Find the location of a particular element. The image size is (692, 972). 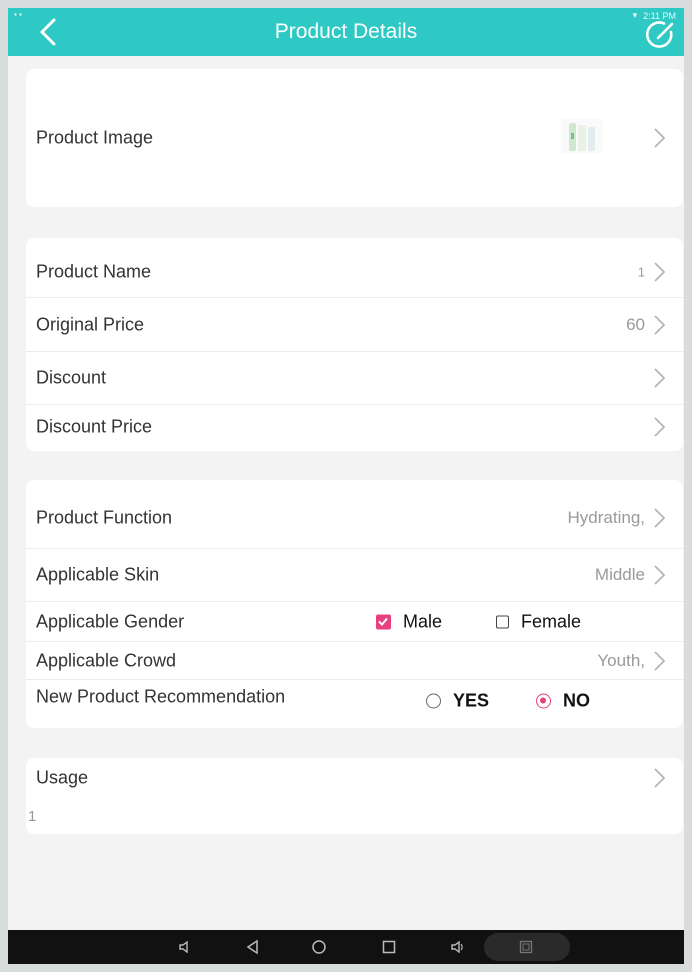

product-thumbnail is located at coordinates (582, 135).